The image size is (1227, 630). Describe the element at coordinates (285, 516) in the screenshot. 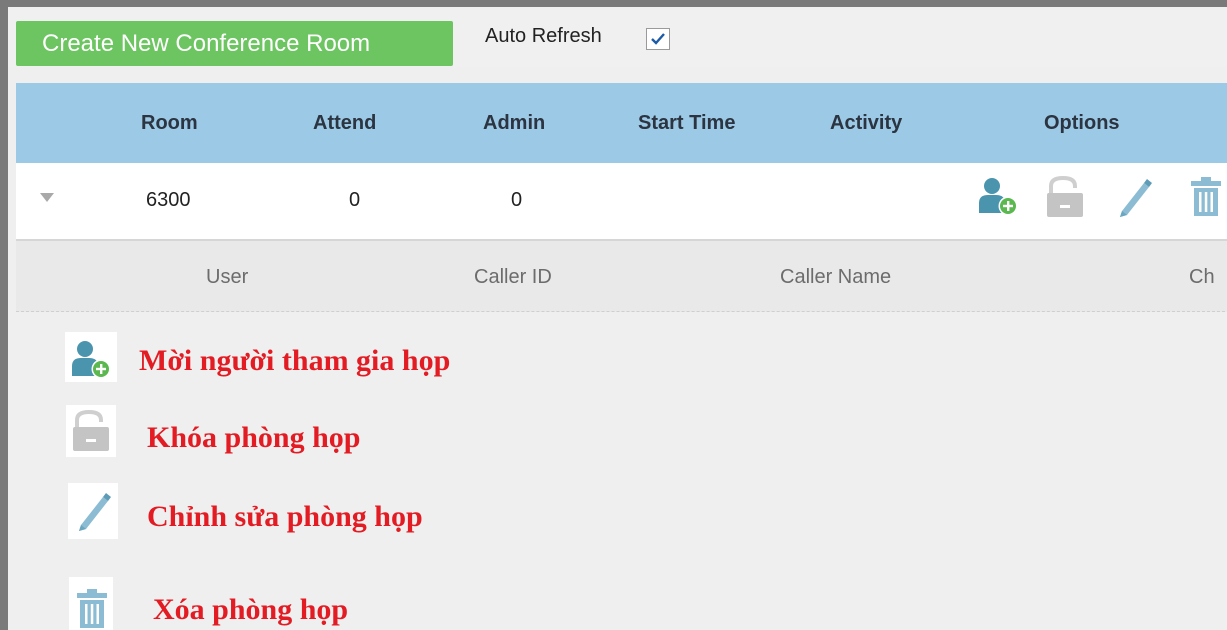

I see `legend-edit-text: Chỉnh sửa phòng họp` at that location.